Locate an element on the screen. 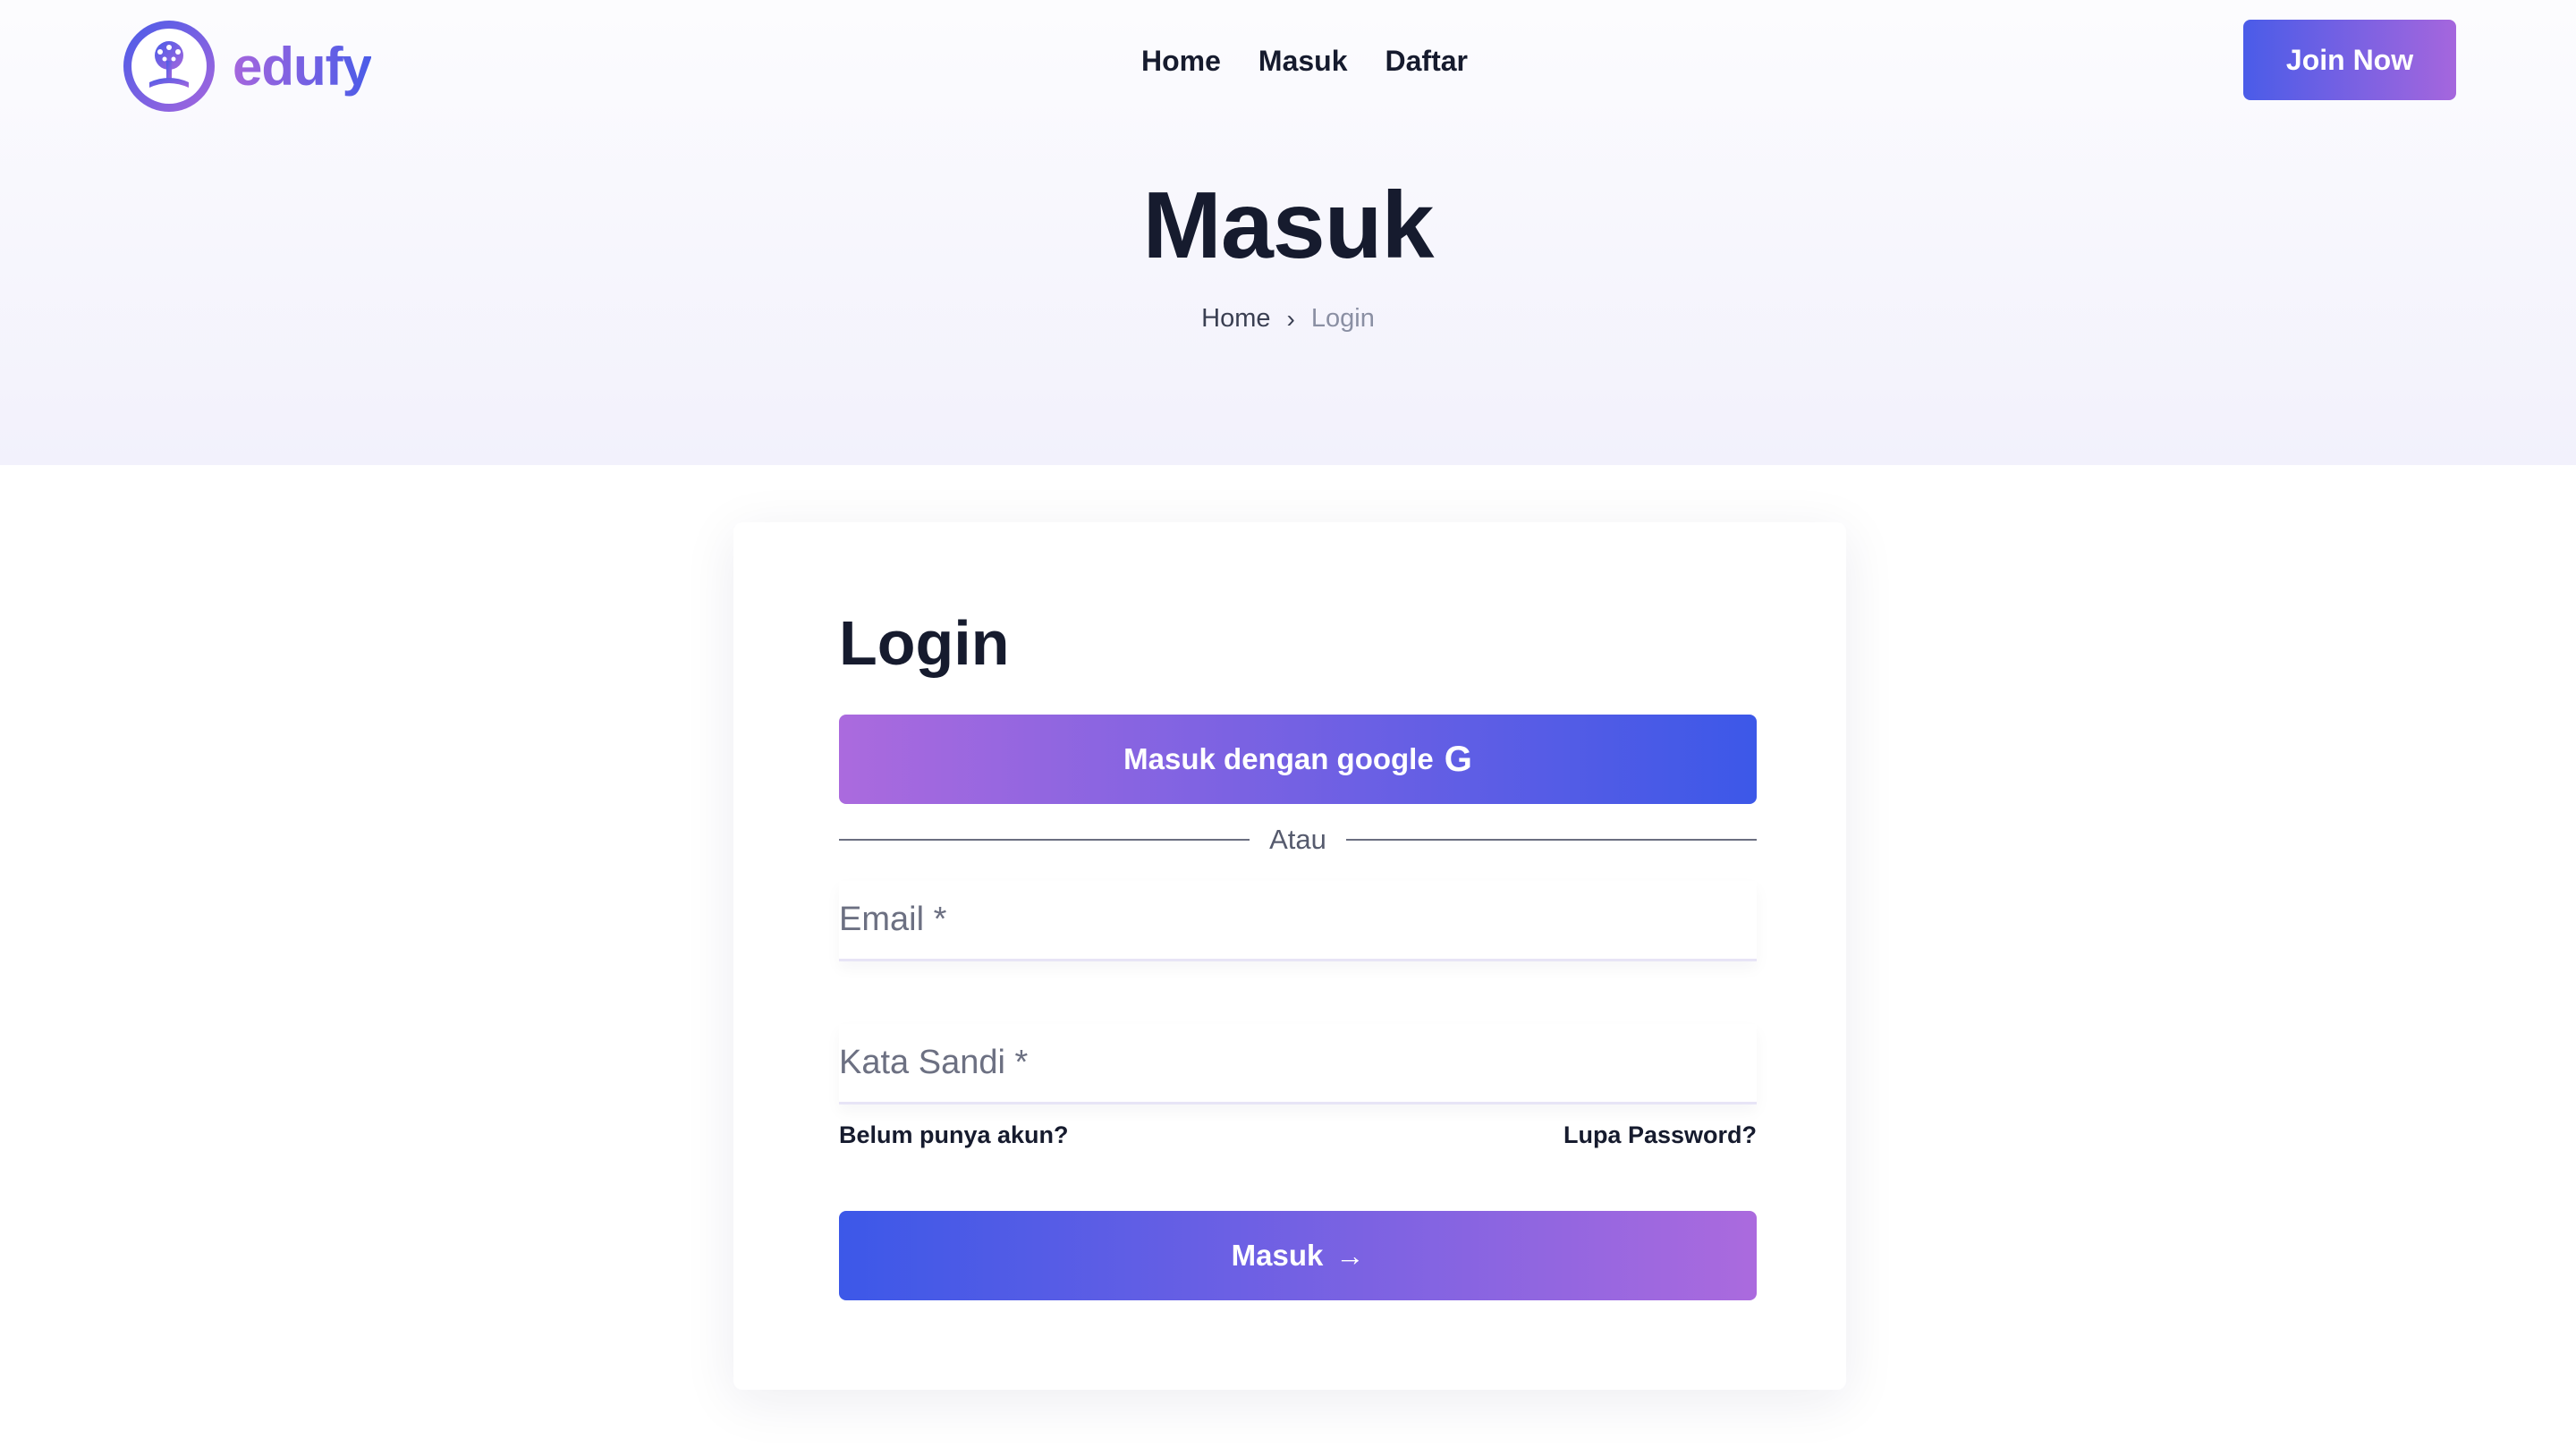 This screenshot has height=1447, width=2576. nav-daftar: Daftar is located at coordinates (1426, 61).